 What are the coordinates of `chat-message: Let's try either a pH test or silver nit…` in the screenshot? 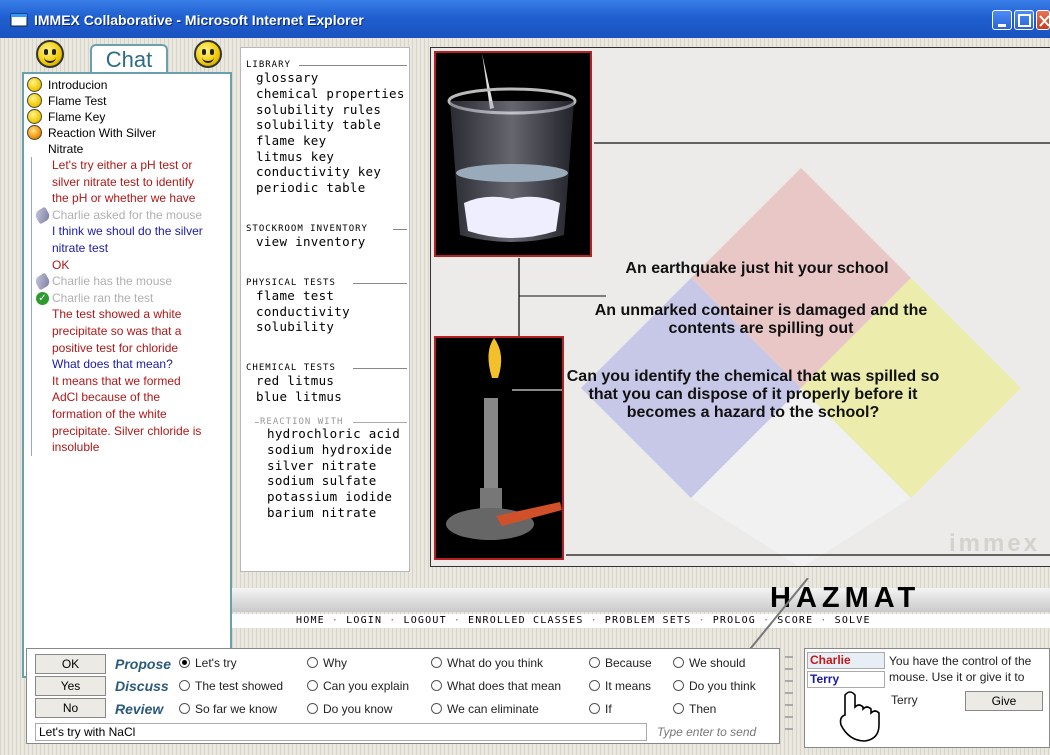 It's located at (124, 182).